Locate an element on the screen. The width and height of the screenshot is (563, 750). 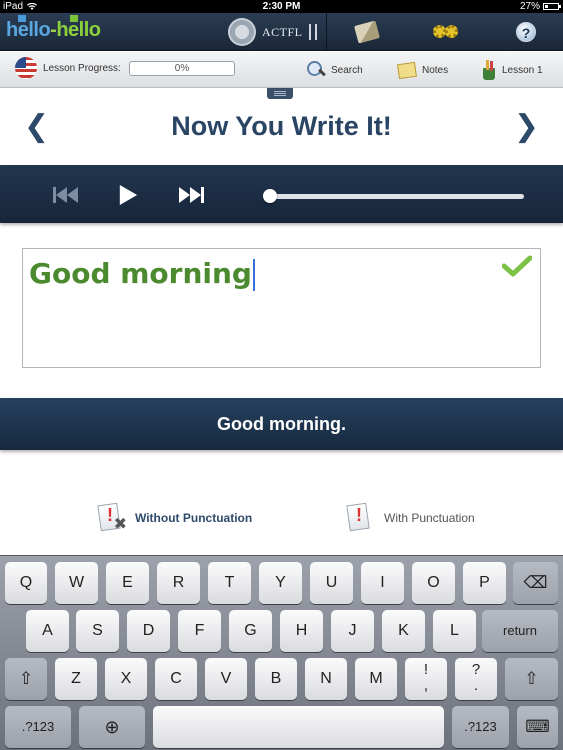
notes-button: Notes is located at coordinates (423, 70).